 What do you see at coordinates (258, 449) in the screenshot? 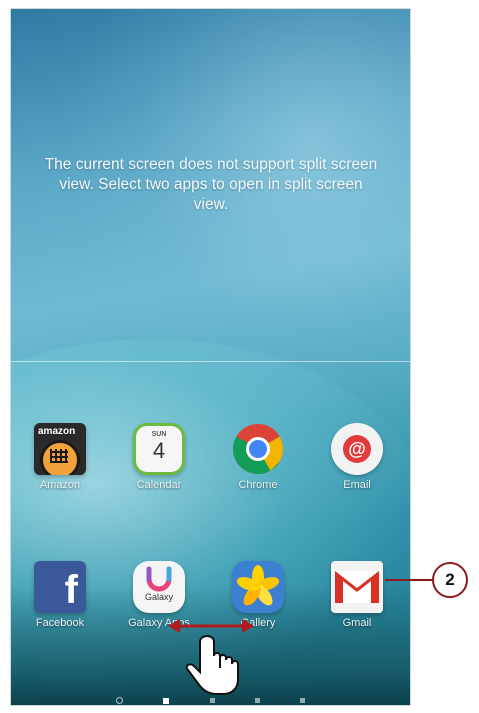
I see `chrome-icon` at bounding box center [258, 449].